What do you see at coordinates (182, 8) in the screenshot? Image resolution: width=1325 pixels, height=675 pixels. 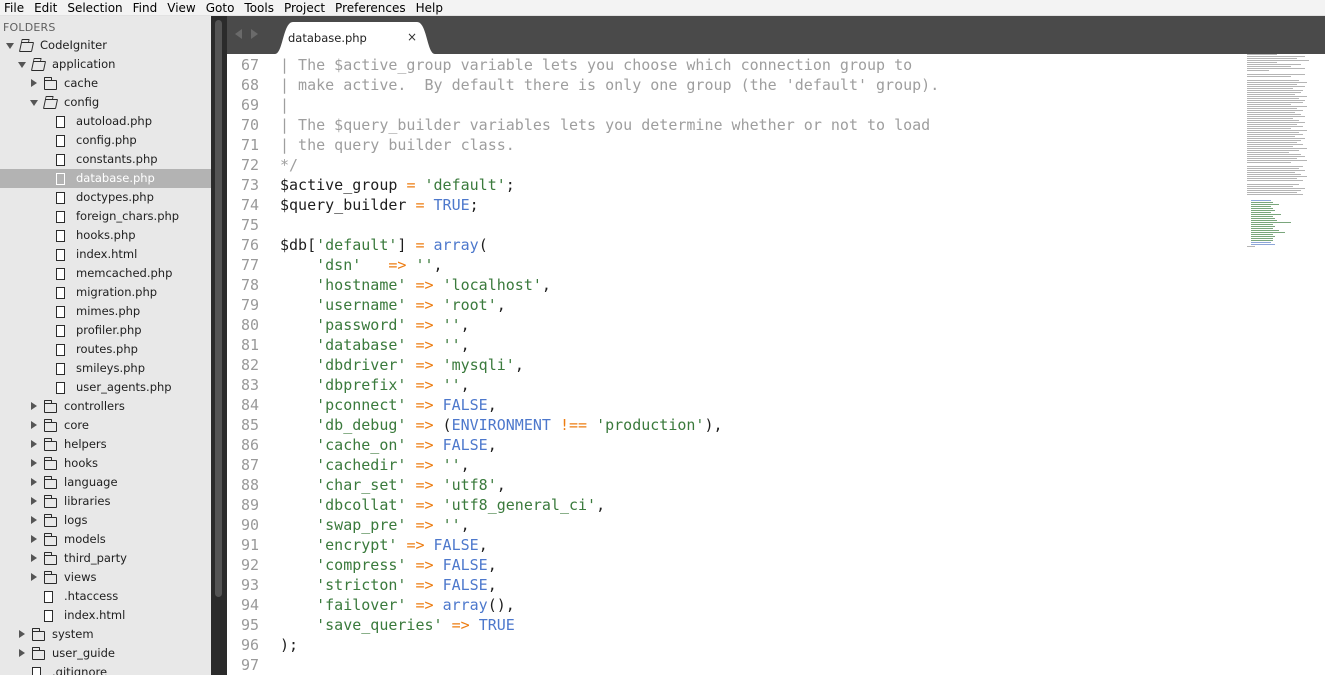 I see `menu-view: View` at bounding box center [182, 8].